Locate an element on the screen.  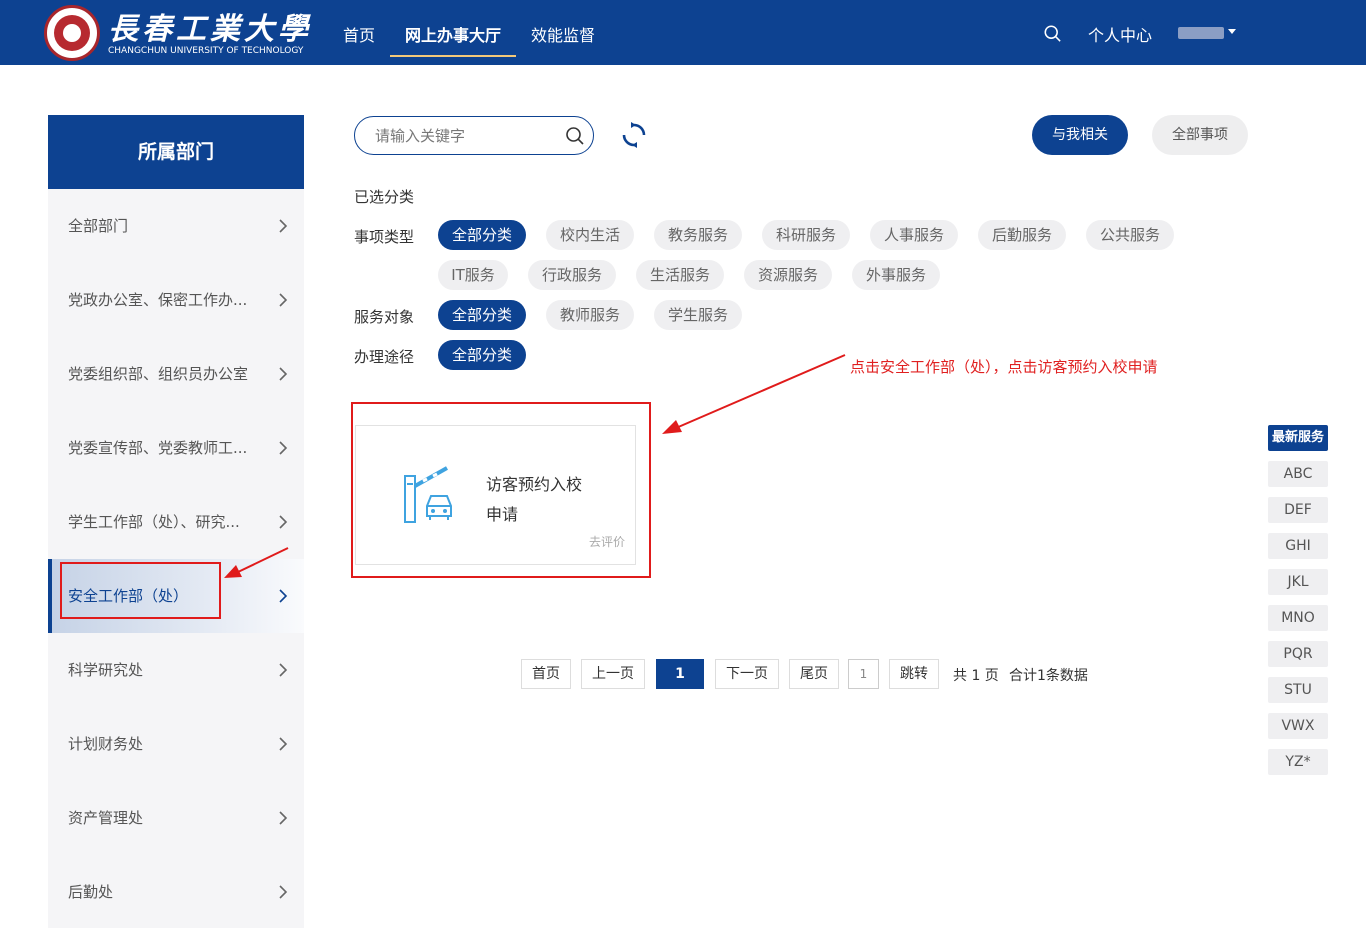
alpha-index-pqr: PQR is located at coordinates (1298, 654).